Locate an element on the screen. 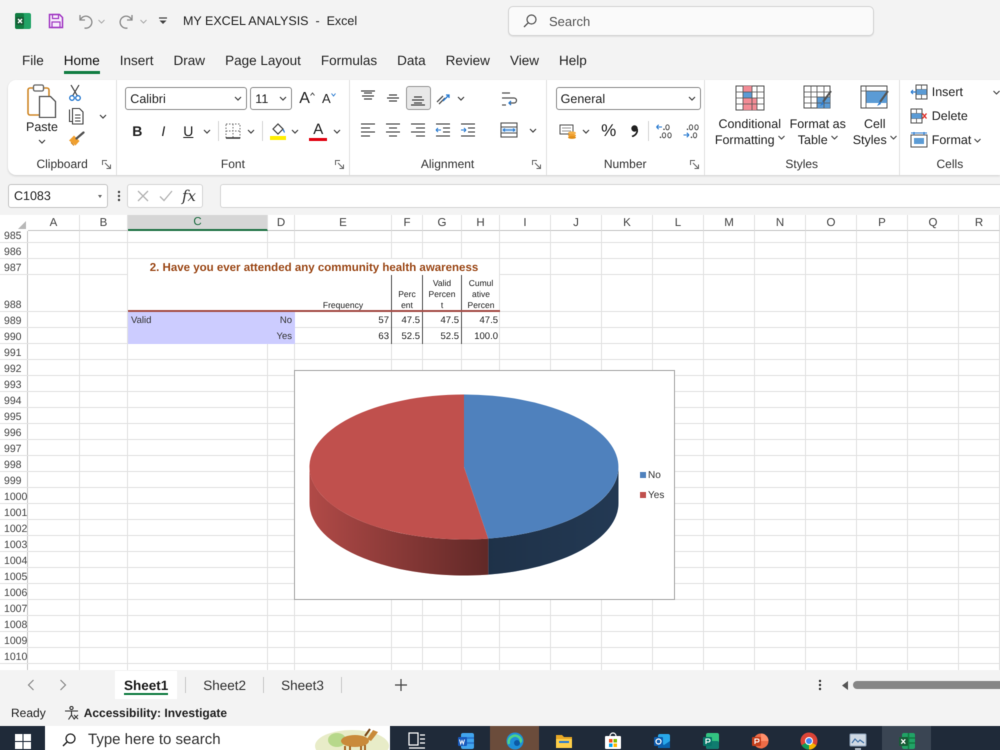 The image size is (1000, 750). fill-color-icon is located at coordinates (278, 131).